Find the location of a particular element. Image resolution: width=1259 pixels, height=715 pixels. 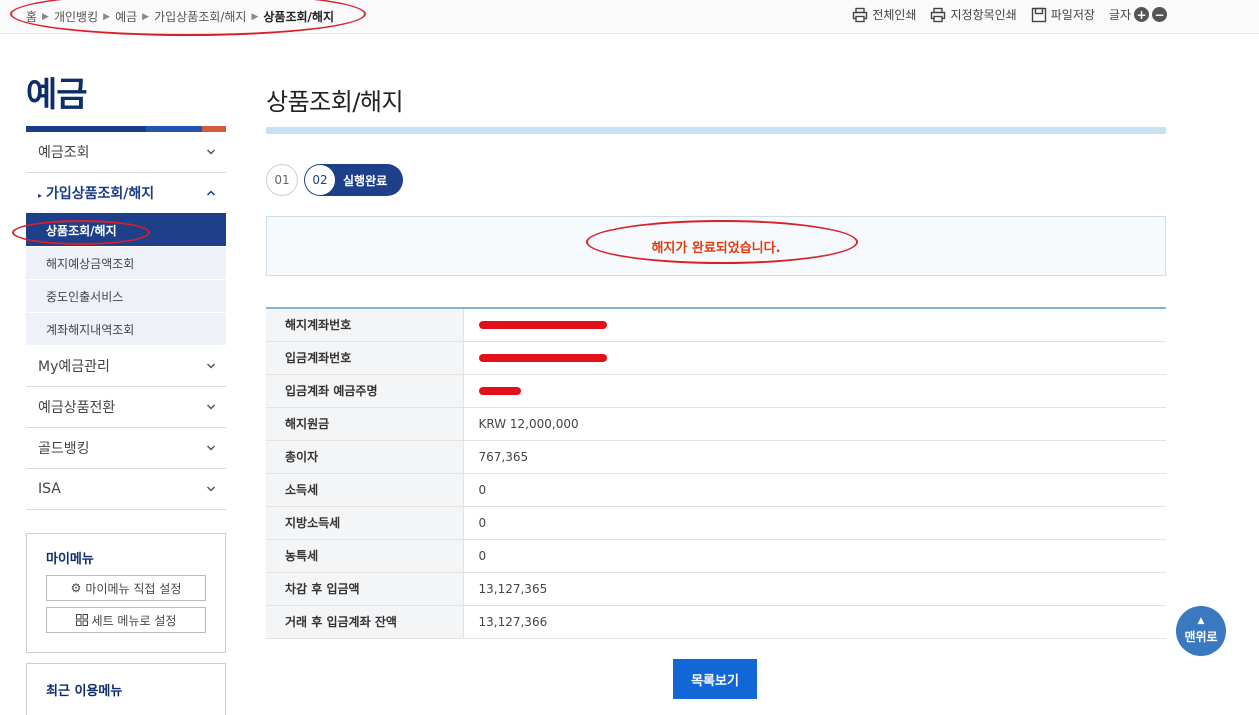

recent-menu-title: 최근 이용메뉴 is located at coordinates (84, 691).